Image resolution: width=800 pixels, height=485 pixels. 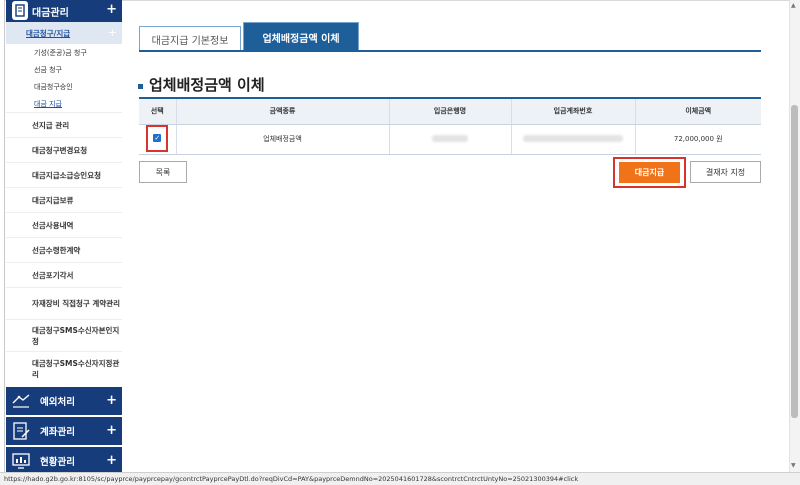 What do you see at coordinates (21, 401) in the screenshot?
I see `exception-icon` at bounding box center [21, 401].